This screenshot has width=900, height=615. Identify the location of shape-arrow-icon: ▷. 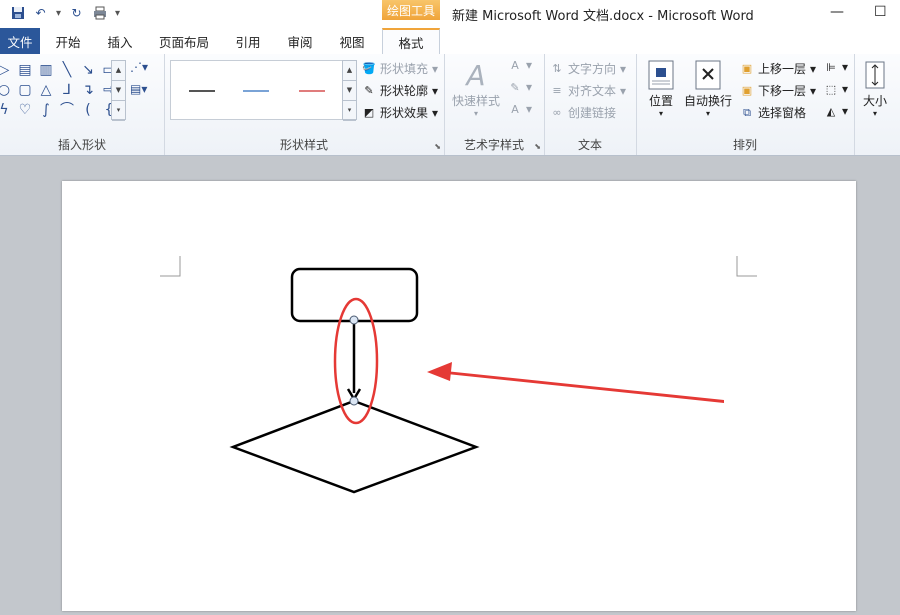
(6, 70).